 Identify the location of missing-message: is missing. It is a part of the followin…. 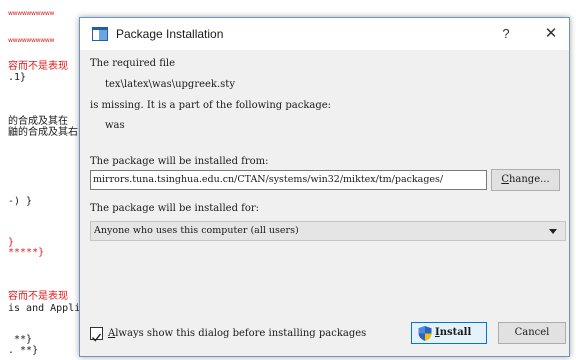
(211, 105).